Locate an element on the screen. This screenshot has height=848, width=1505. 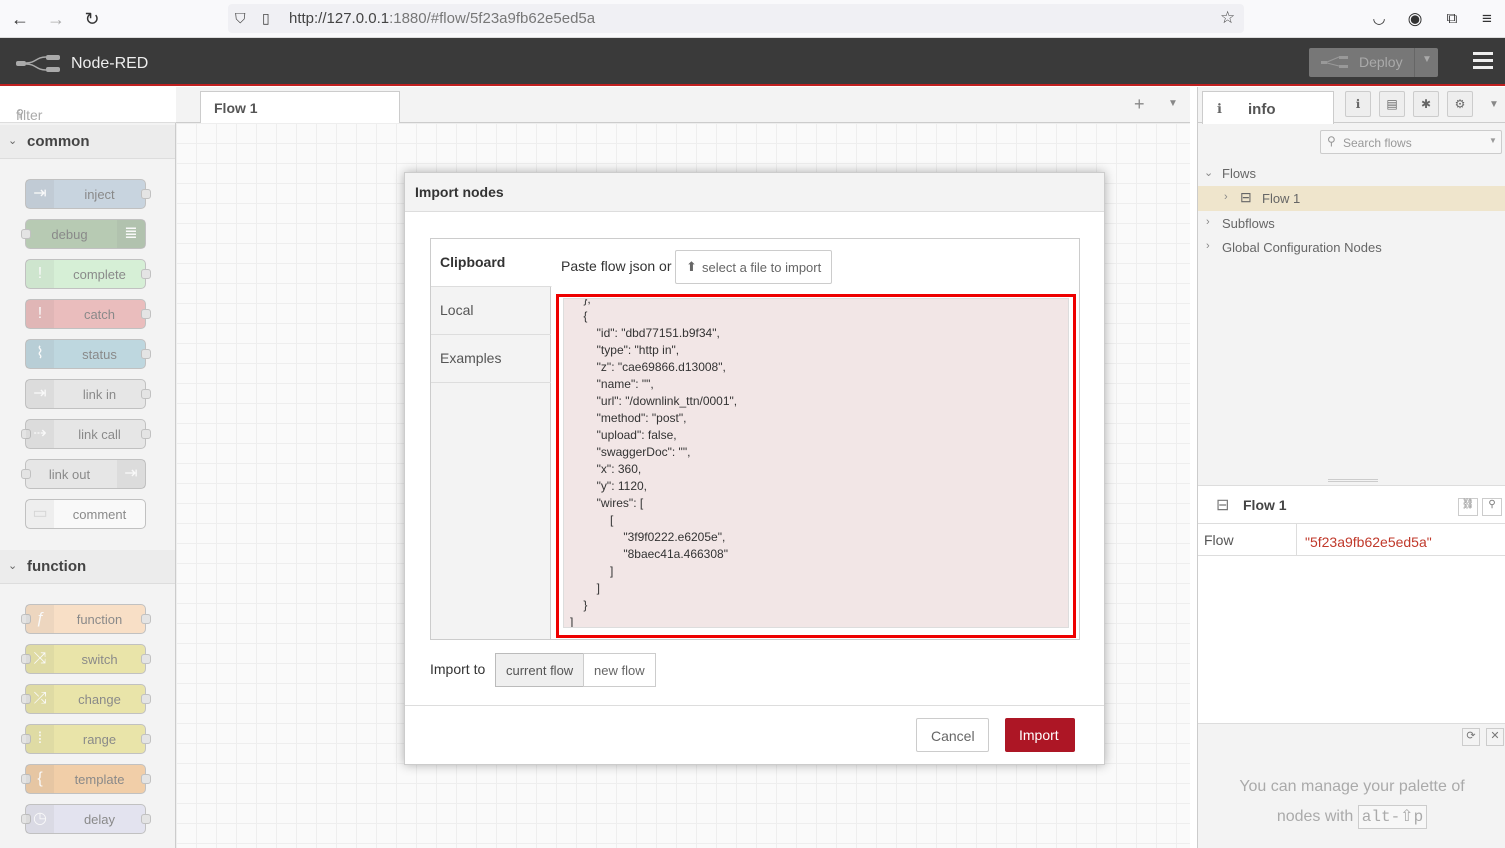
dialog-title: Import nodes is located at coordinates (459, 192).